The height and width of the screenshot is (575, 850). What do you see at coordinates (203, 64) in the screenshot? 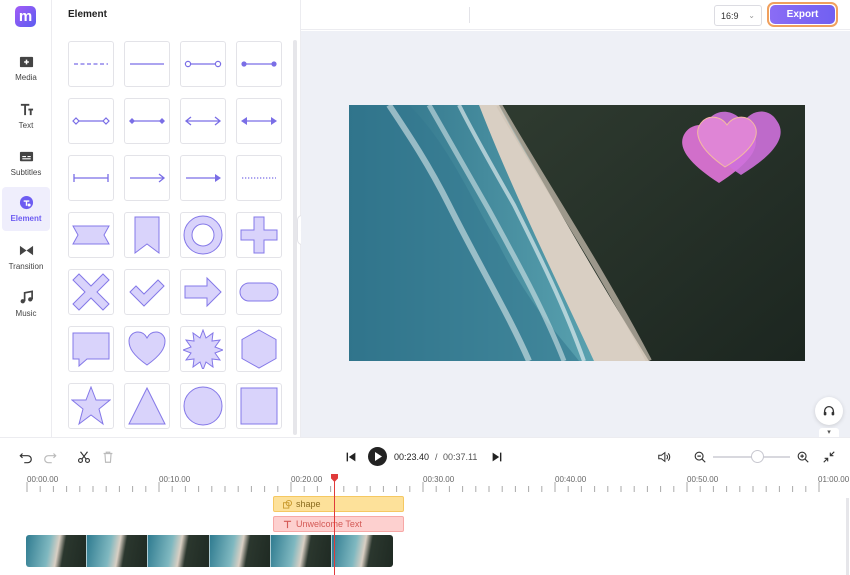
I see `element-line-circle-ends` at bounding box center [203, 64].